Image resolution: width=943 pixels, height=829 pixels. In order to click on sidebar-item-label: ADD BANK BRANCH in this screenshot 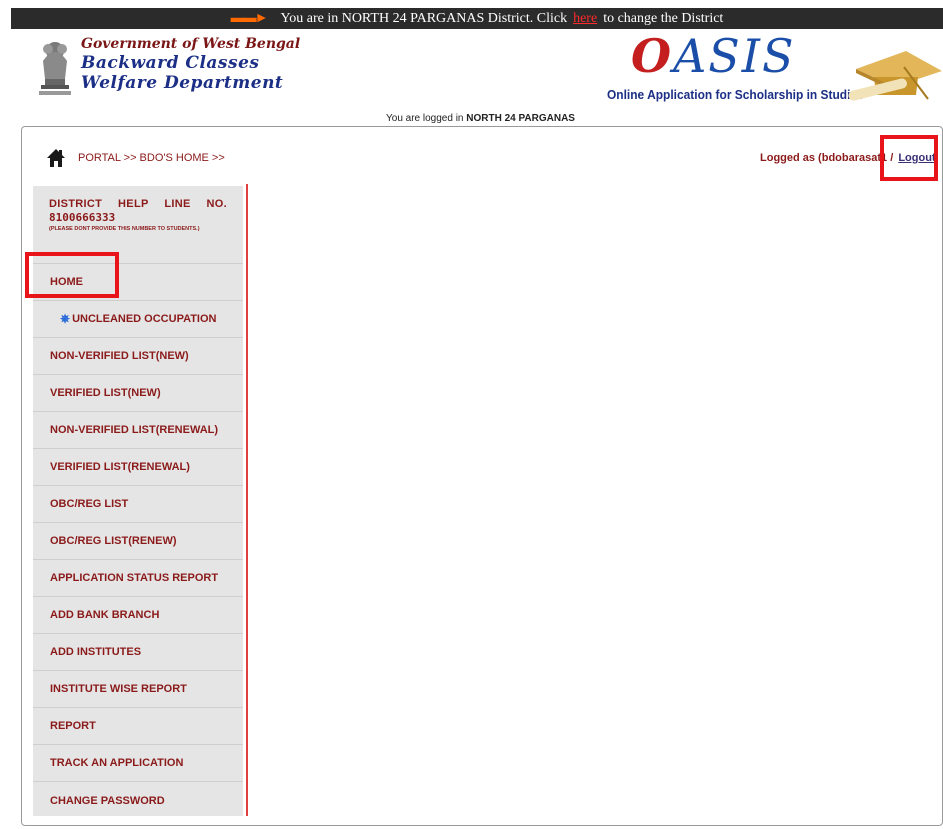, I will do `click(105, 615)`.